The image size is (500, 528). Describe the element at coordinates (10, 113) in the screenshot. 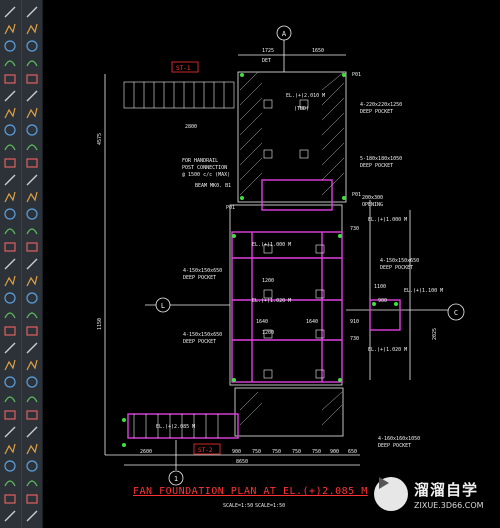

I see `spline-icon` at that location.